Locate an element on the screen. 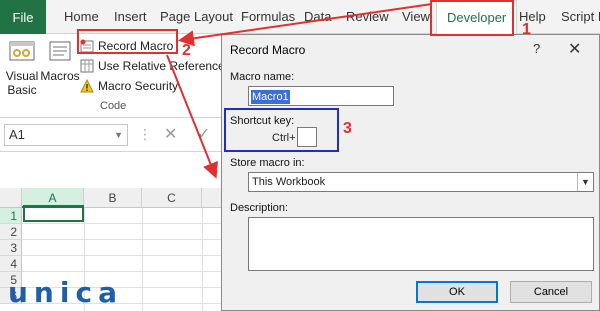 The height and width of the screenshot is (311, 600). warning-icon is located at coordinates (87, 85).